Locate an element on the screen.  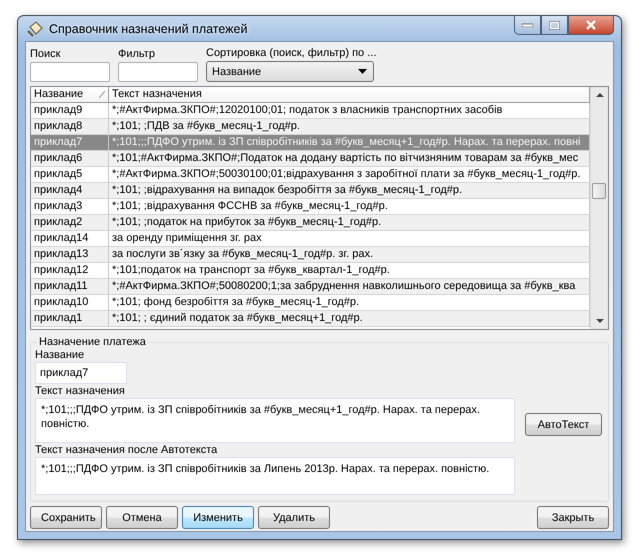
close-dialog-button: Закрыть is located at coordinates (573, 517).